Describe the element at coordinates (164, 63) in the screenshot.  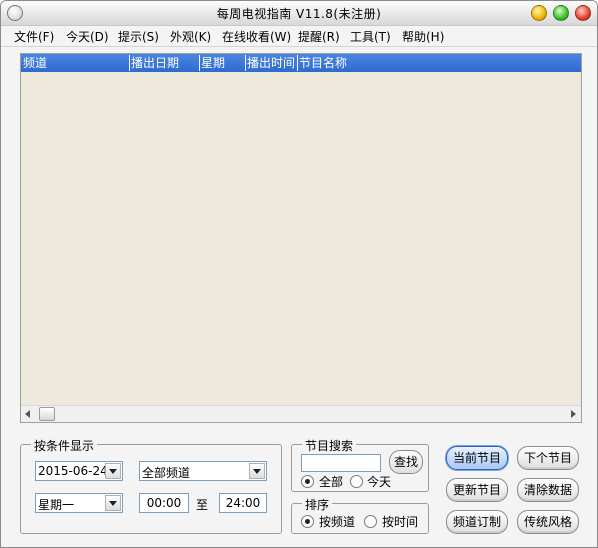
I see `column-date: 播出日期` at that location.